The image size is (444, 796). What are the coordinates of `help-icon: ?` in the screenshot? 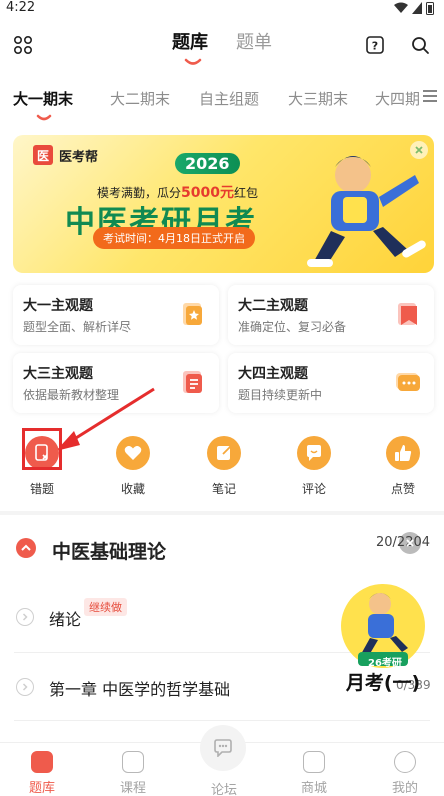 It's located at (375, 45).